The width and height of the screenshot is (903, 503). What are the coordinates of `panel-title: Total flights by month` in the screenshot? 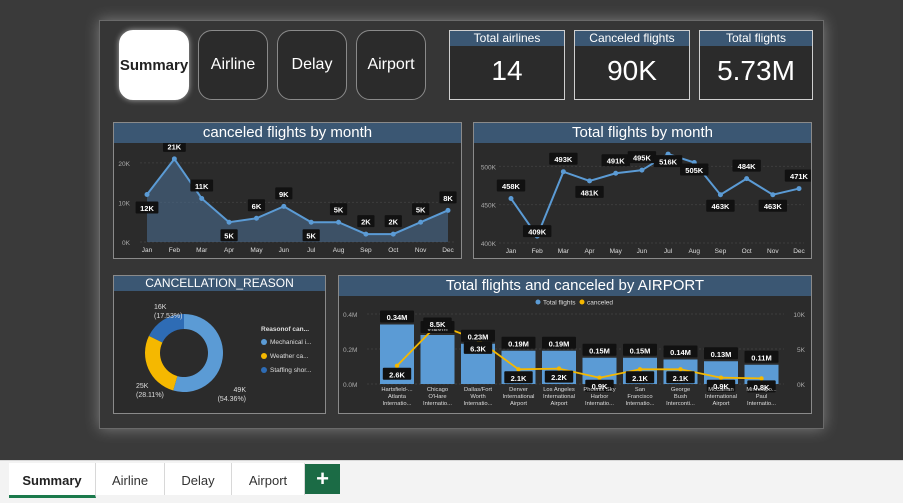 It's located at (642, 133).